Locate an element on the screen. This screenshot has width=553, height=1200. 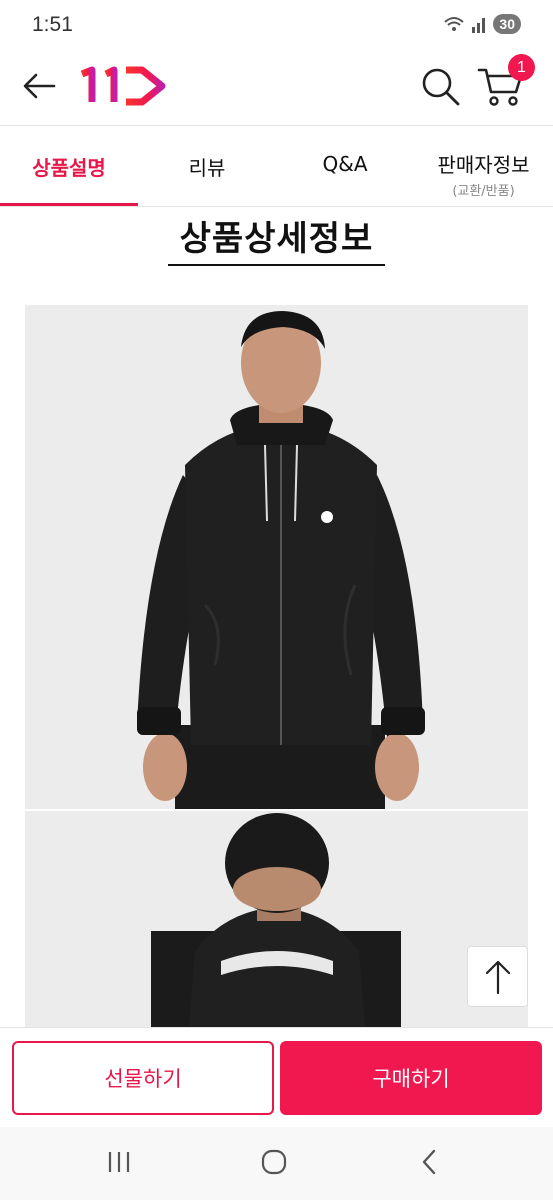
tab-label: 판매자정보 is located at coordinates (483, 165).